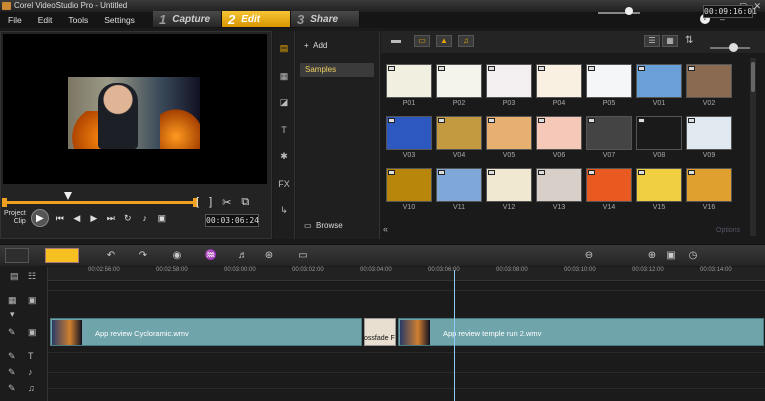 The width and height of the screenshot is (765, 401). I want to click on thumbnail-view-icon: ▦, so click(670, 41).